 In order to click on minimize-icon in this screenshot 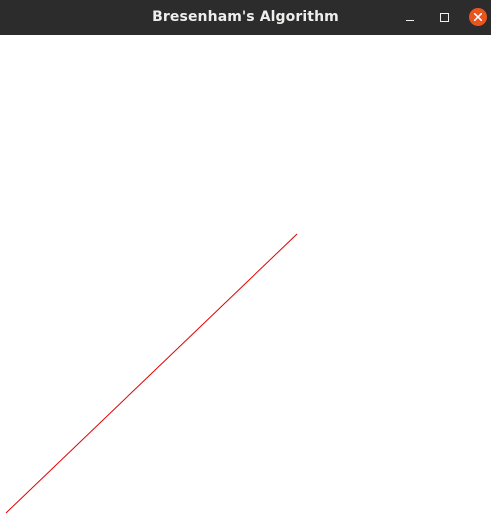, I will do `click(410, 20)`.